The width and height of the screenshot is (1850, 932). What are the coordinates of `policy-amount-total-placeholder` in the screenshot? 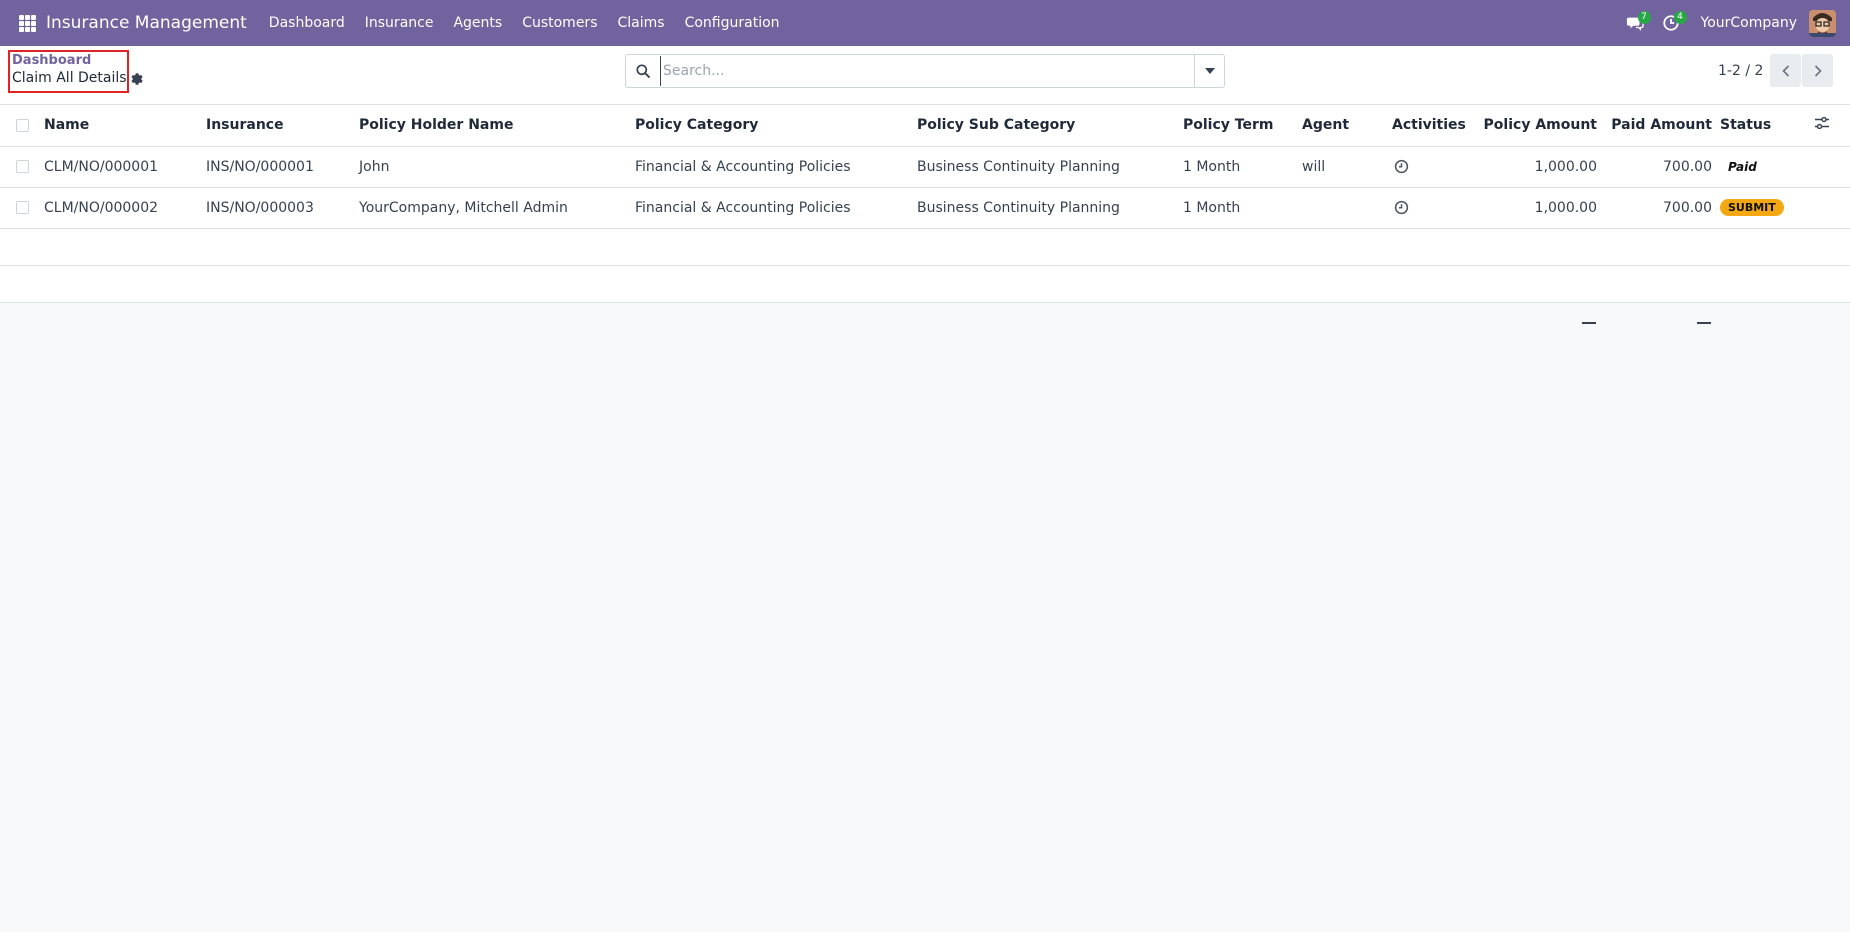 It's located at (1589, 323).